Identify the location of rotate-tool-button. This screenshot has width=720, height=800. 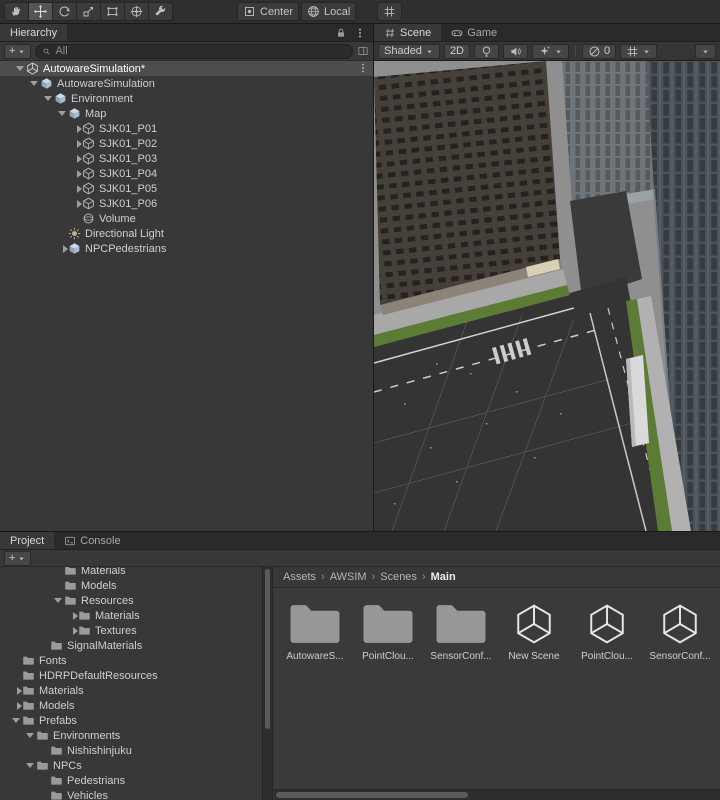
(64, 11).